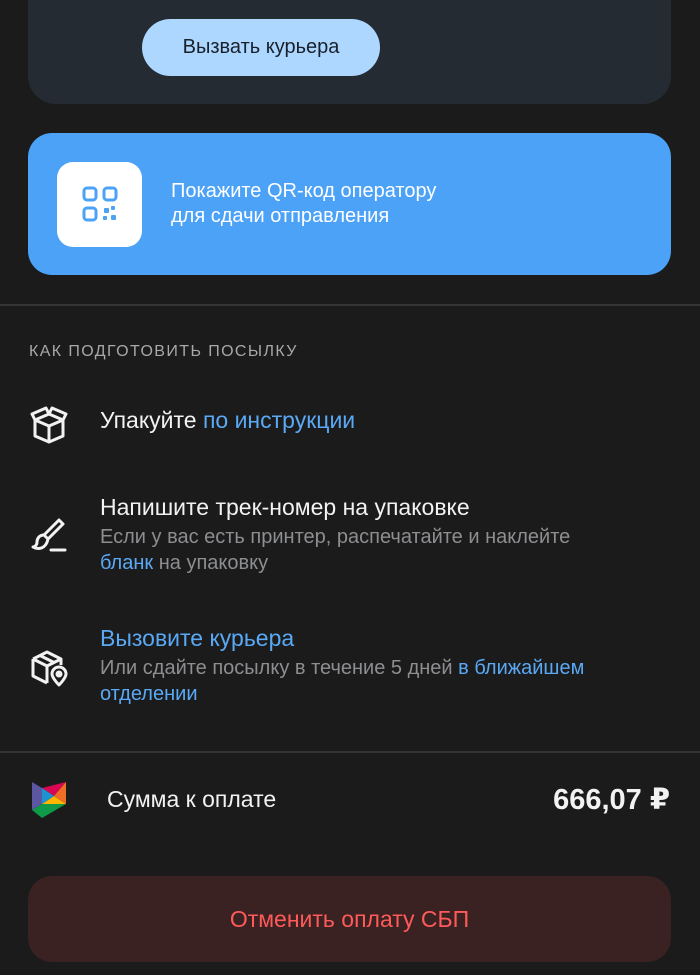 The height and width of the screenshot is (975, 700). I want to click on payment-row: Сумма к оплате 666,07 ₽, so click(350, 802).